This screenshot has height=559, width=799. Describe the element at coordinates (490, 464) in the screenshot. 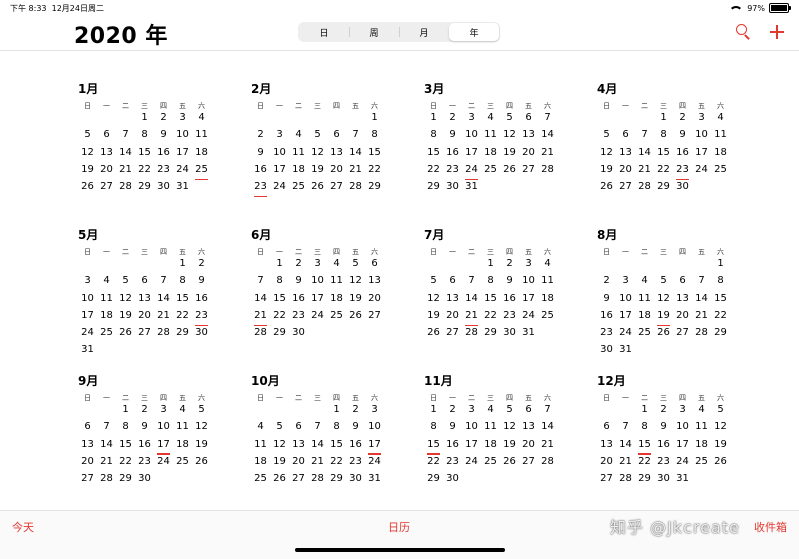

I see `day-cell: 25` at that location.